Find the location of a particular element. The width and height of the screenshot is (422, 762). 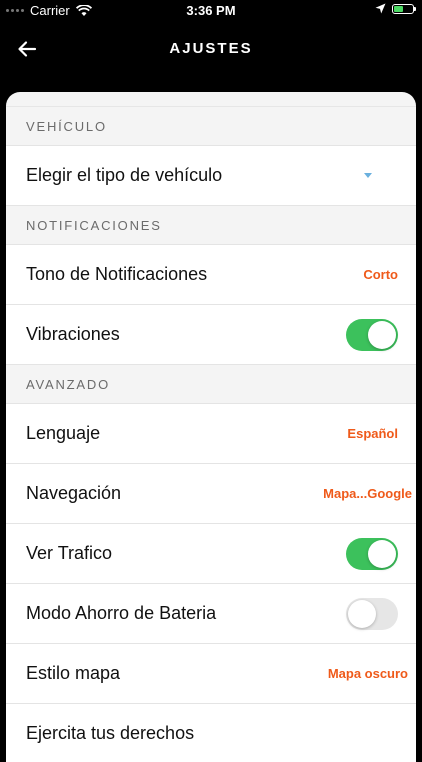

status-time: 3:36 PM is located at coordinates (211, 10).